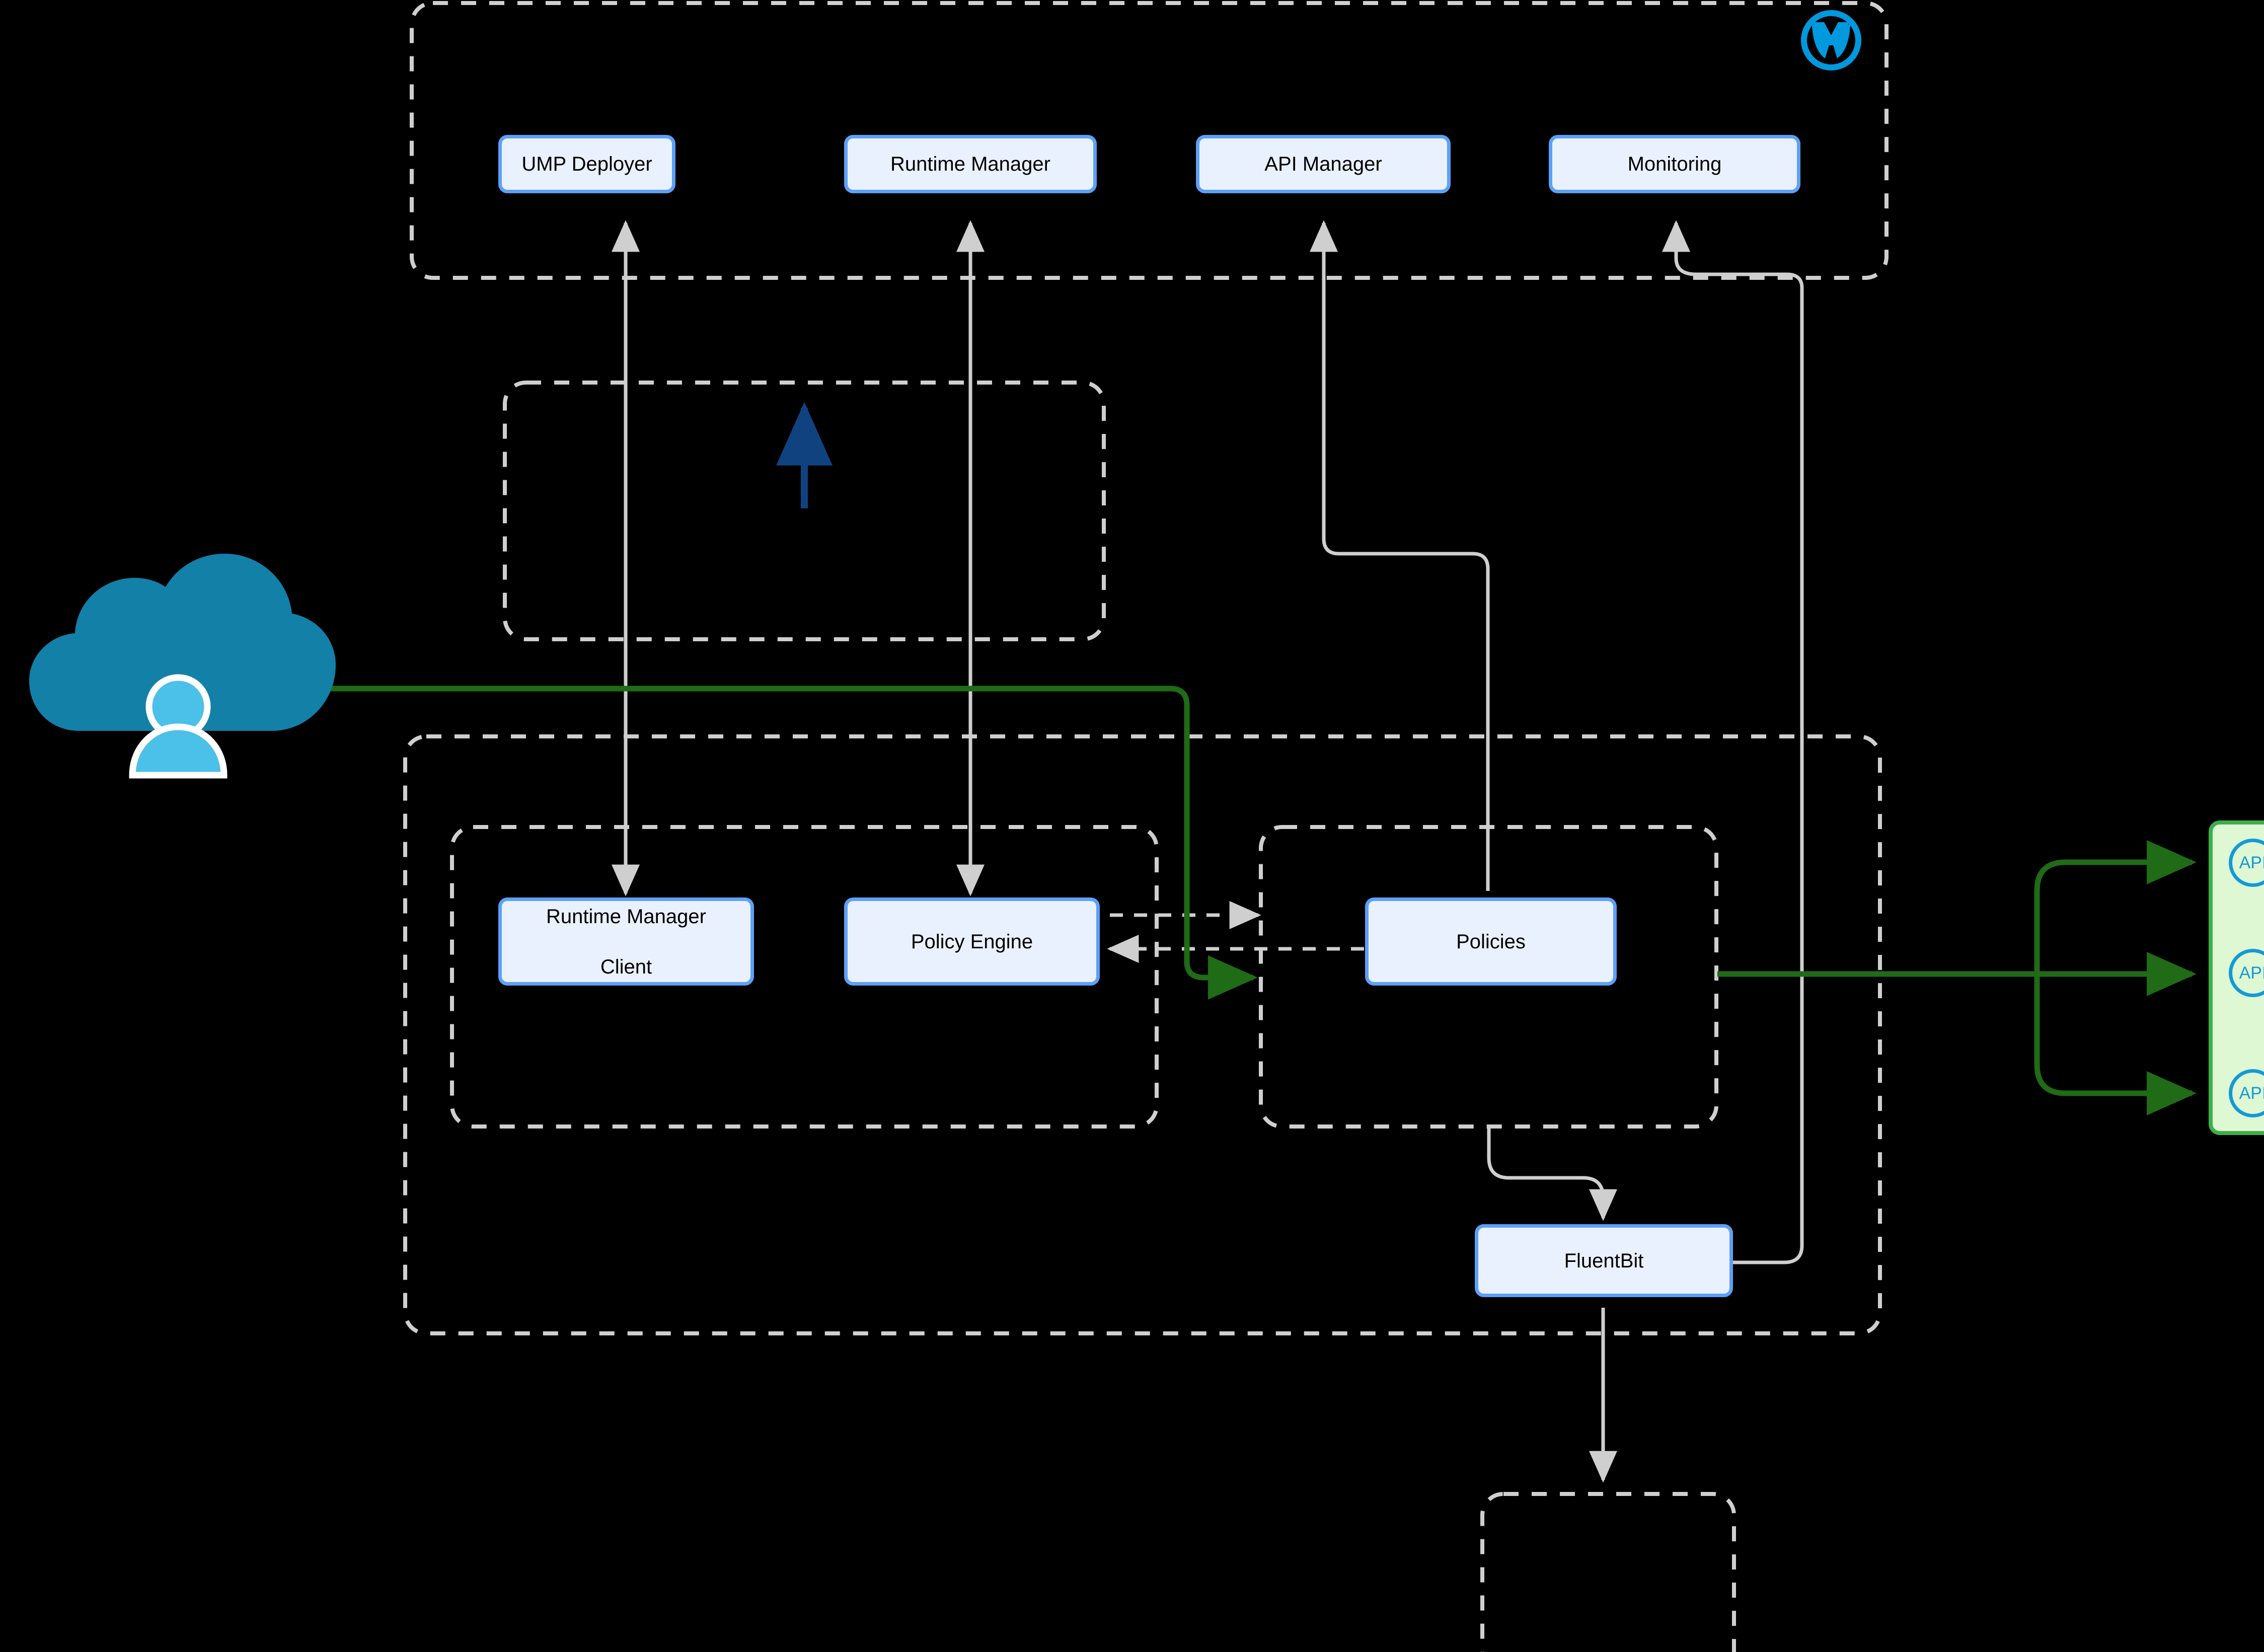  What do you see at coordinates (626, 966) in the screenshot?
I see `node-runtime-manager-client-line2: Client` at bounding box center [626, 966].